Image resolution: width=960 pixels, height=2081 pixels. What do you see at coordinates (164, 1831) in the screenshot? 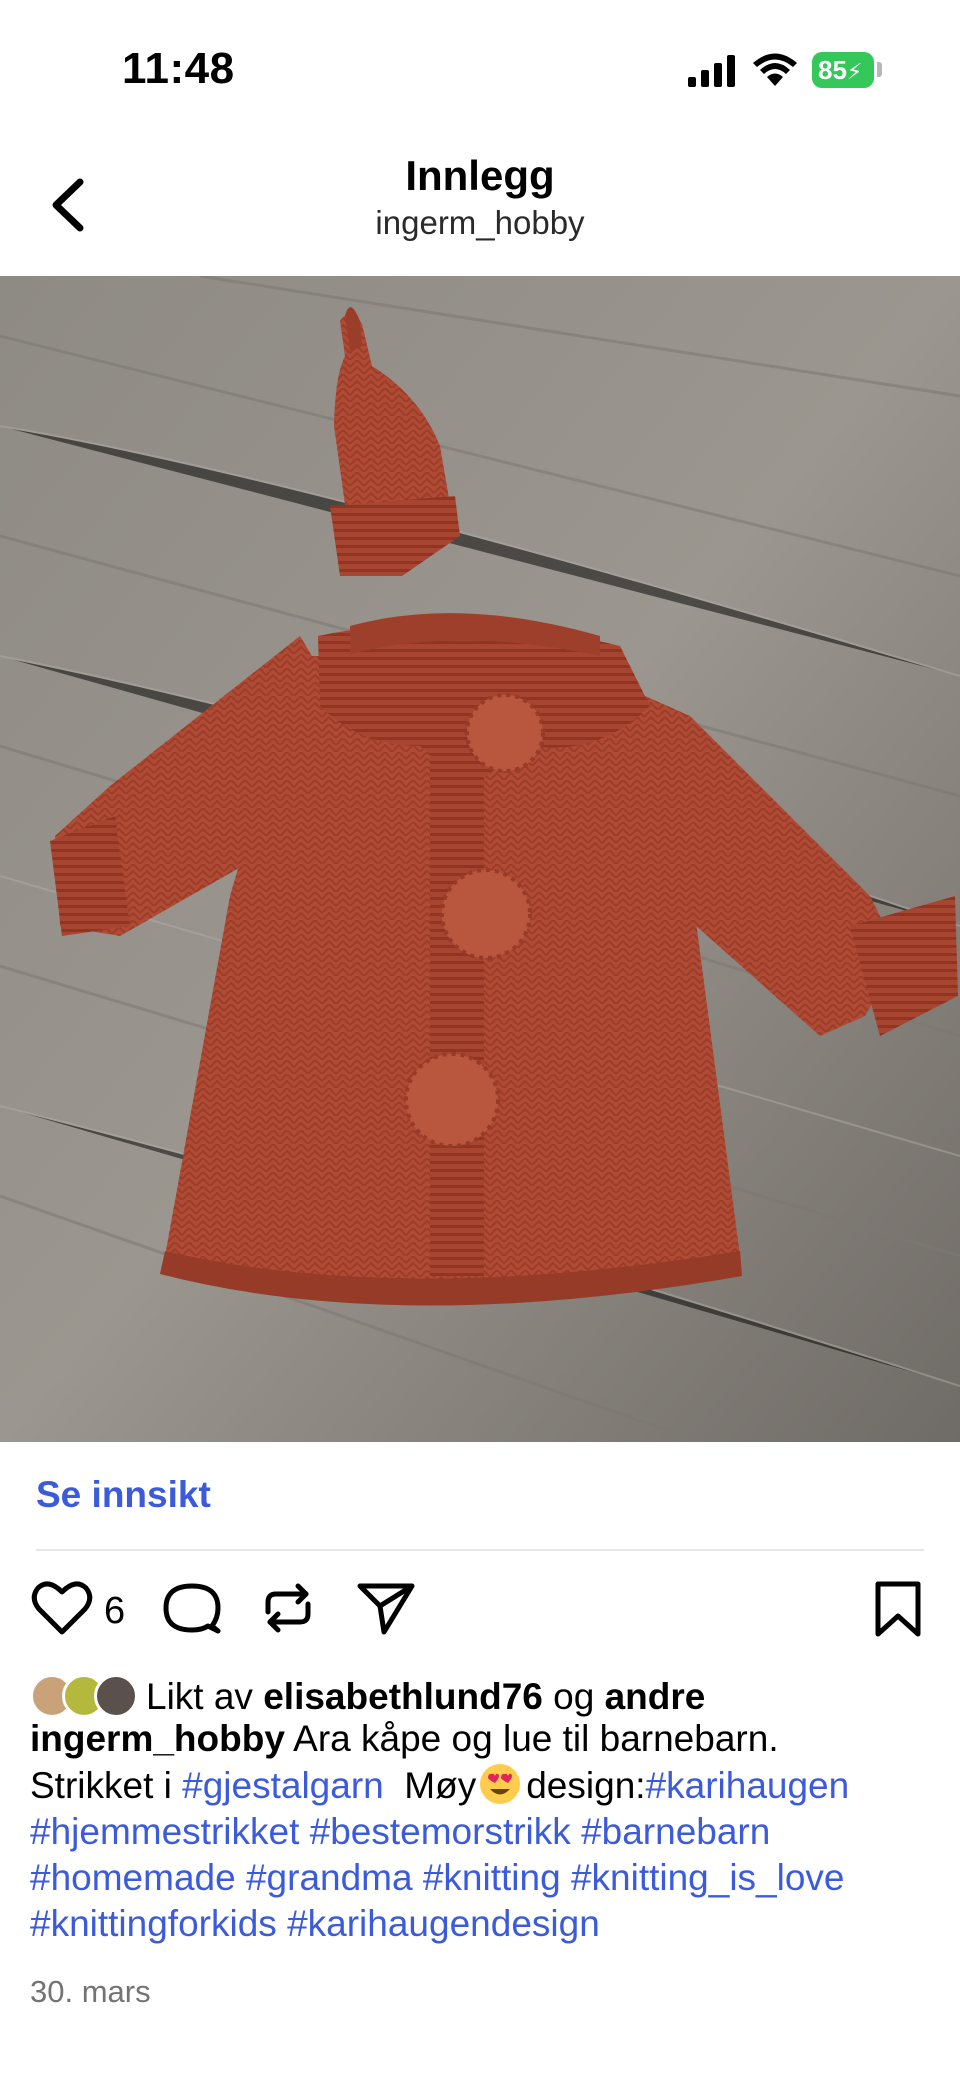
I see `hashtag: #hjemmestrikket` at bounding box center [164, 1831].